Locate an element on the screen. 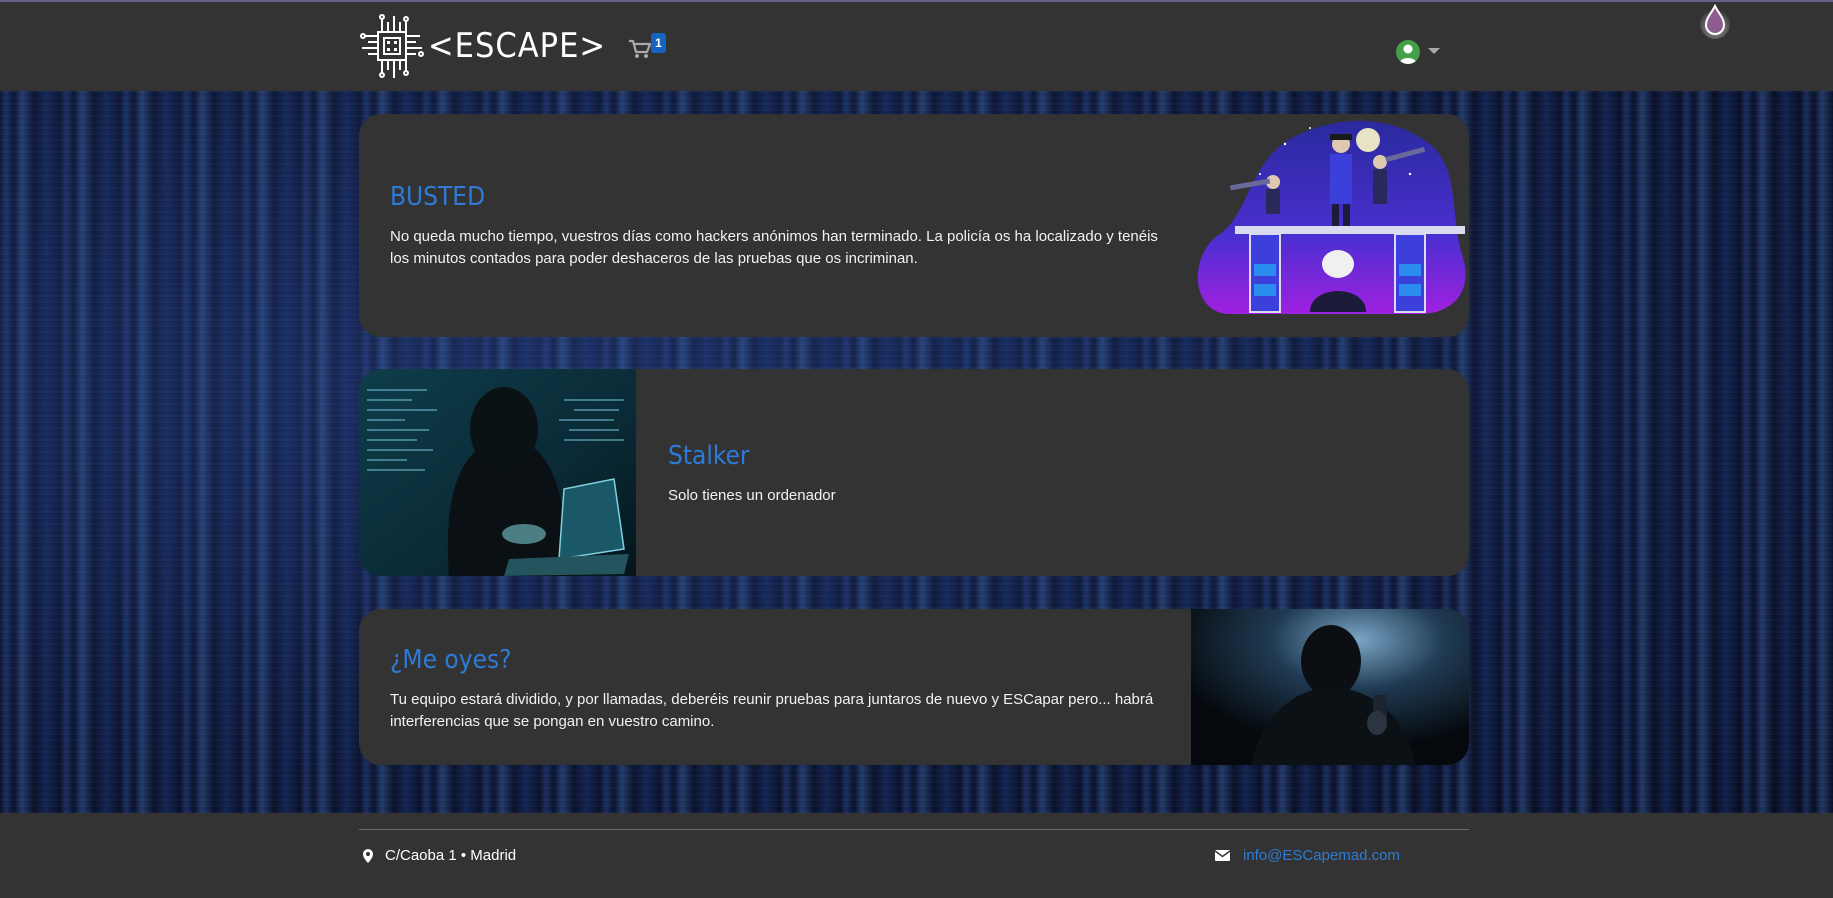 This screenshot has height=898, width=1833. room-title: ¿Me oyes? is located at coordinates (780, 660).